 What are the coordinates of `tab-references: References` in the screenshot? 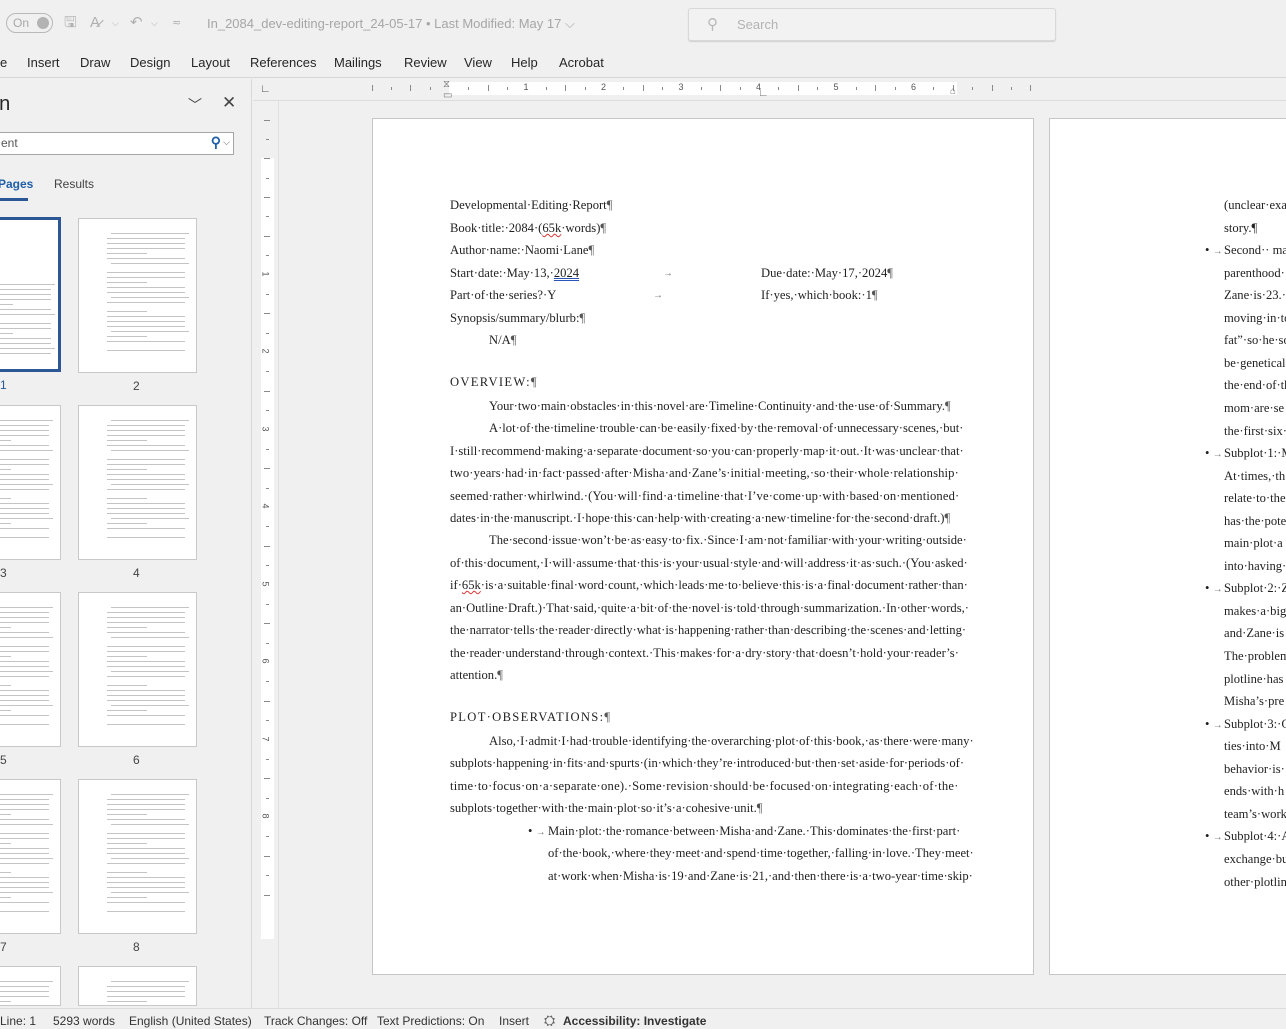 It's located at (283, 62).